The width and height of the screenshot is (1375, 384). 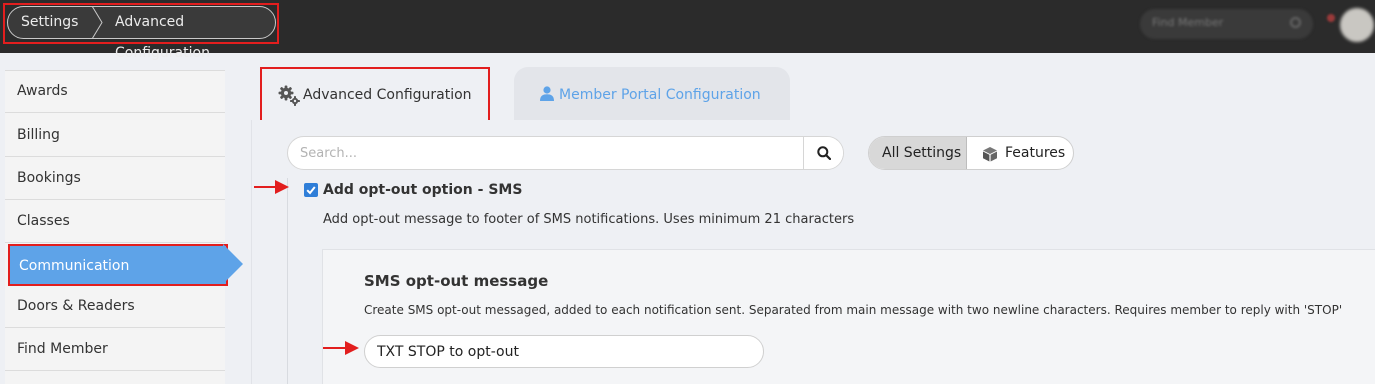 What do you see at coordinates (287, 281) in the screenshot?
I see `section-divider` at bounding box center [287, 281].